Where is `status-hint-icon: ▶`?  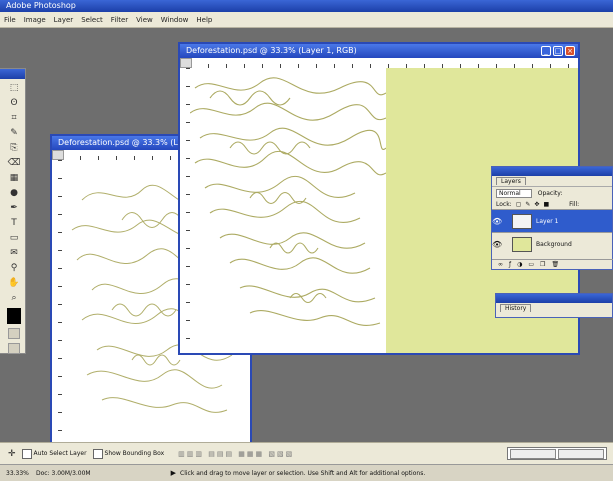 status-hint-icon: ▶ is located at coordinates (173, 473).